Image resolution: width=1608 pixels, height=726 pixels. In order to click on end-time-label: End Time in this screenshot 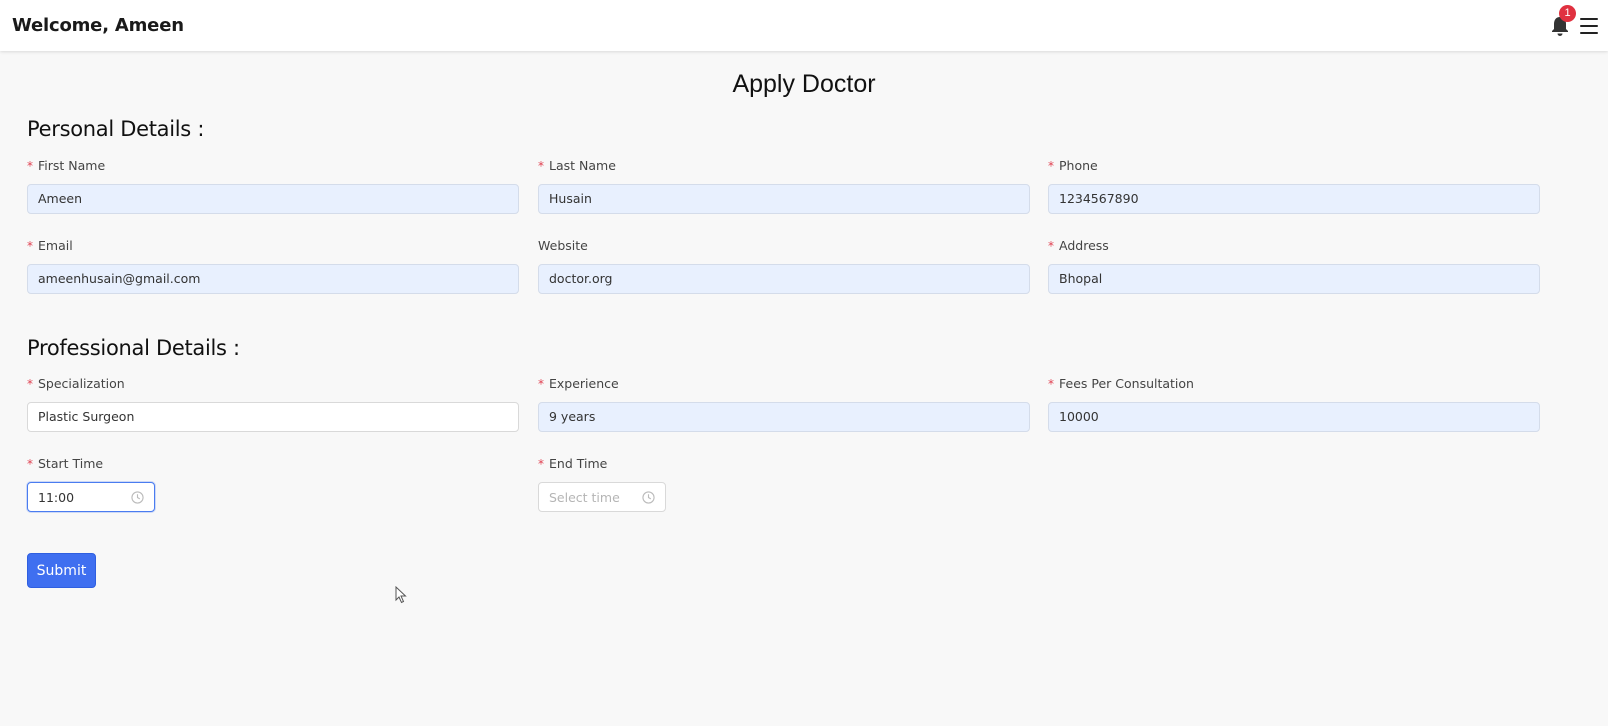, I will do `click(578, 463)`.